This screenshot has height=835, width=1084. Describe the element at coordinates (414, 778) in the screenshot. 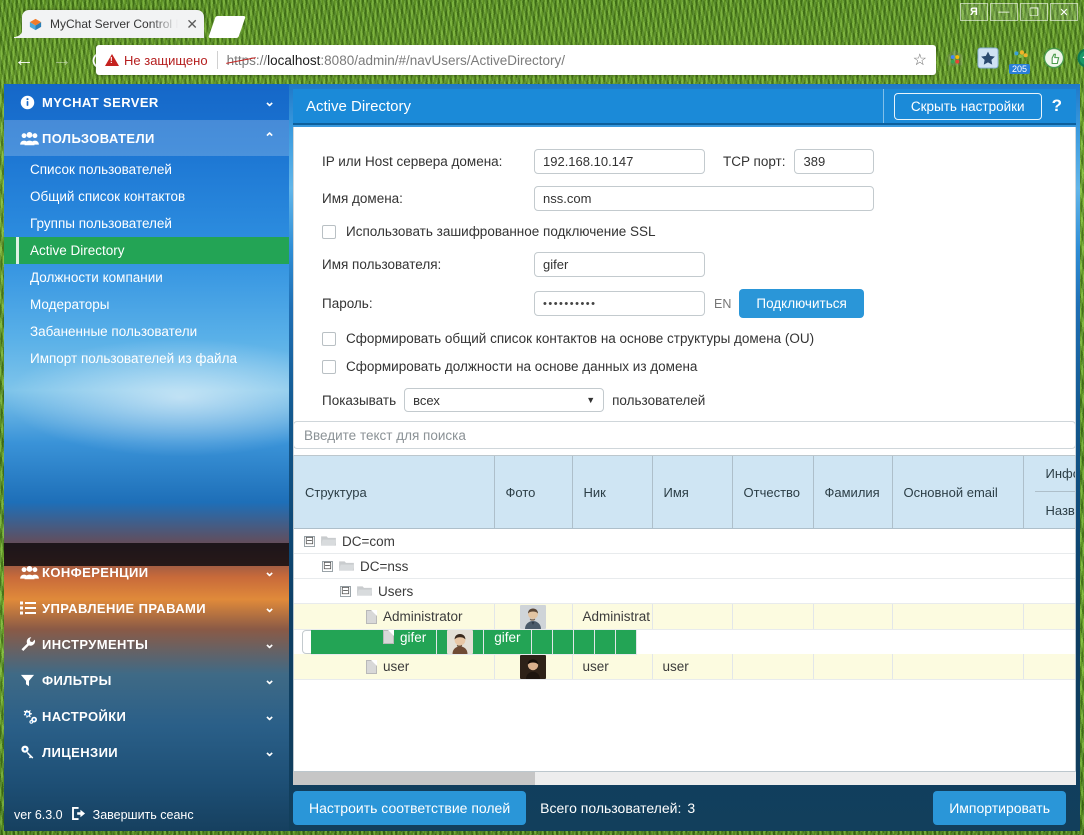

I see `scrollbar-thumb` at that location.